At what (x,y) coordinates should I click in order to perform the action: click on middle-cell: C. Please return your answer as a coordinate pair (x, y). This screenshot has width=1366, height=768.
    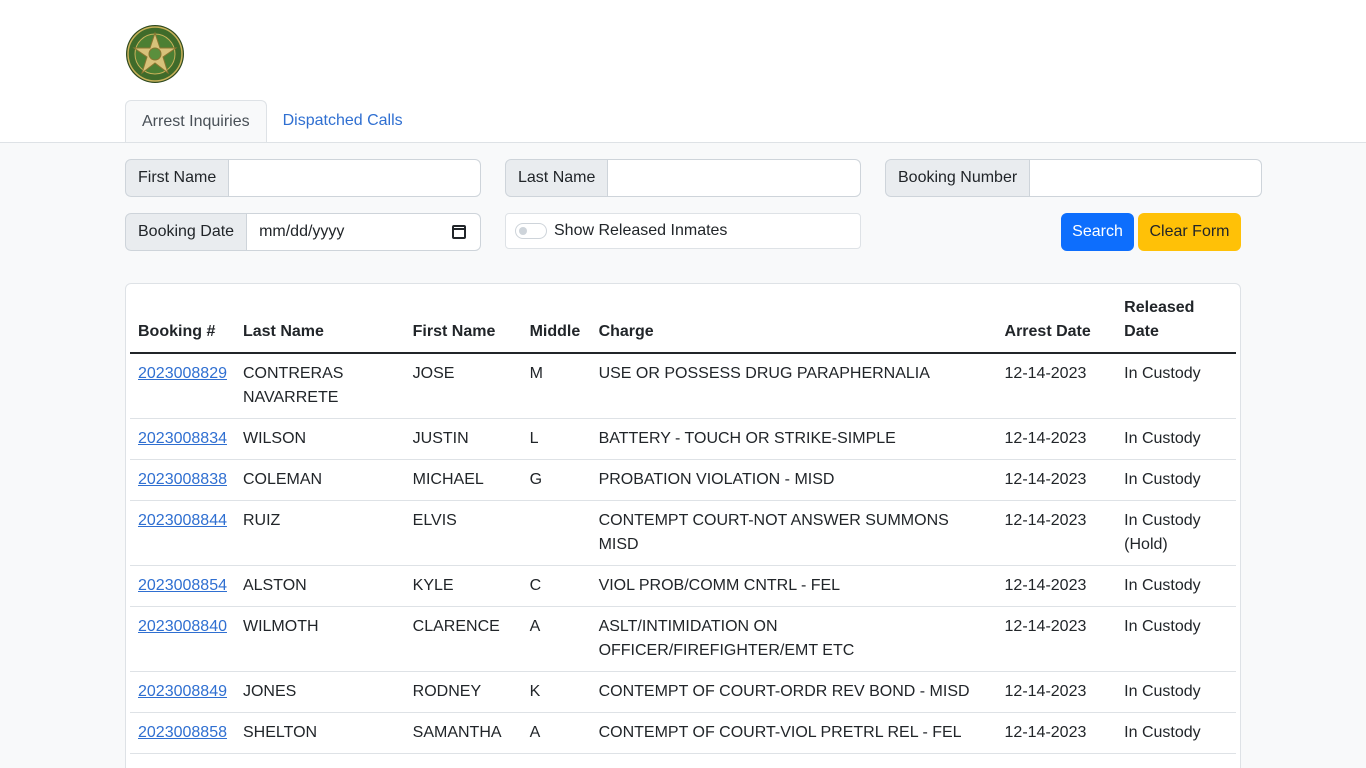
    Looking at the image, I should click on (556, 586).